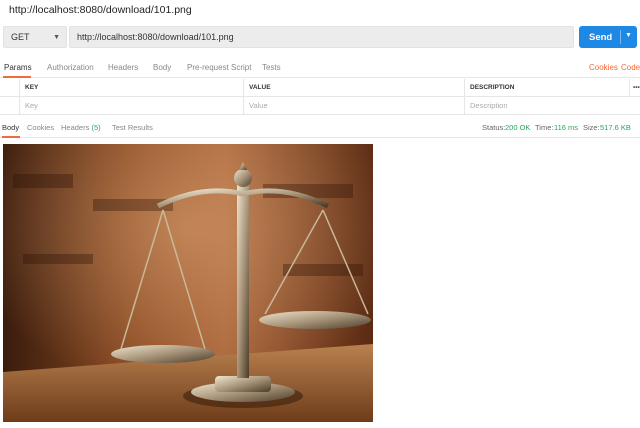  Describe the element at coordinates (35, 37) in the screenshot. I see `method-select: GET ▼` at that location.